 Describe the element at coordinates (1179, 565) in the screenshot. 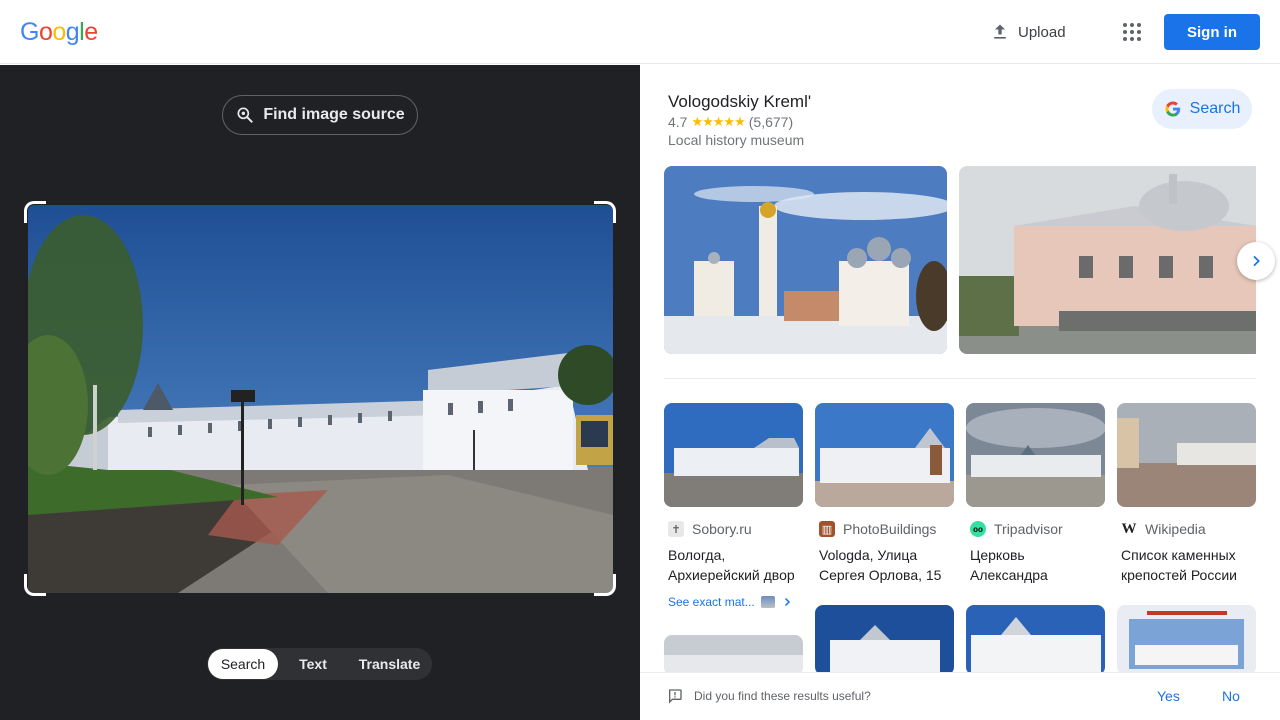

I see `result-title-line: Список каменных крепостей России` at that location.